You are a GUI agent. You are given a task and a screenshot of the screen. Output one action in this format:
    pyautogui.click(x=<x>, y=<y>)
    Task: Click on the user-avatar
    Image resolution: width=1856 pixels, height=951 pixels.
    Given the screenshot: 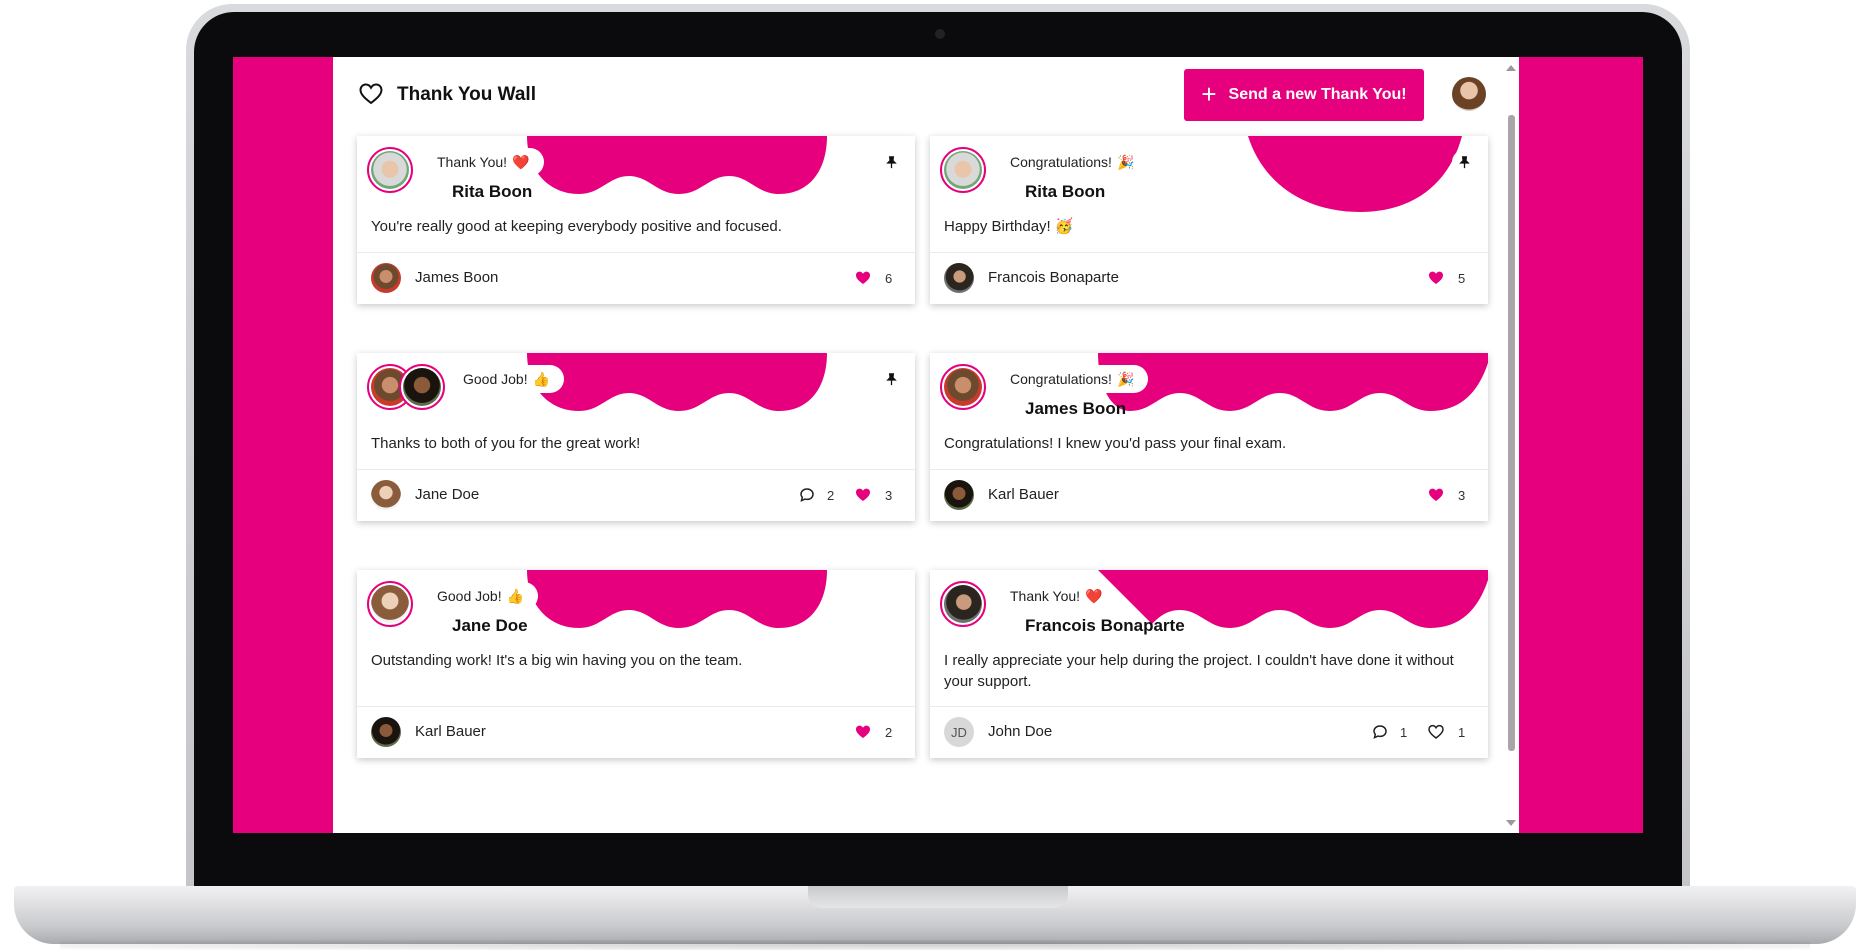 What is the action you would take?
    pyautogui.click(x=1469, y=94)
    